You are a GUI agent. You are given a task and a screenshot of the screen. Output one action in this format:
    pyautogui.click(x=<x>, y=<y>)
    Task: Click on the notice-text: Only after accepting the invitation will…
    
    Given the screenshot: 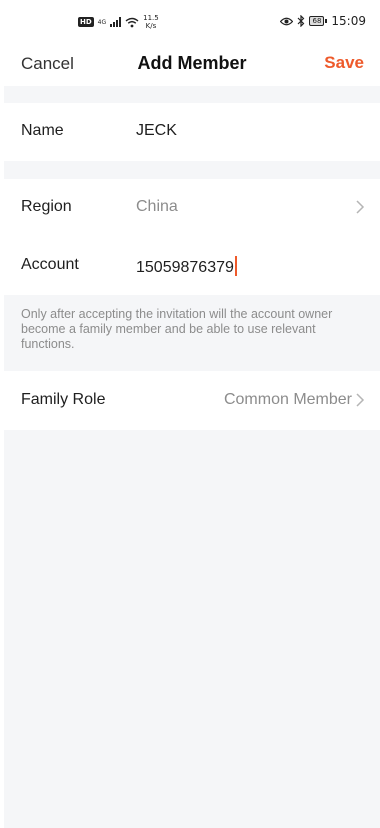 What is the action you would take?
    pyautogui.click(x=177, y=329)
    